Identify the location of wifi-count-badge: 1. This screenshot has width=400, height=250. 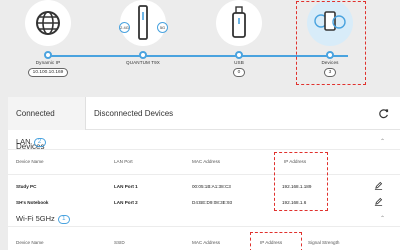
(63, 219).